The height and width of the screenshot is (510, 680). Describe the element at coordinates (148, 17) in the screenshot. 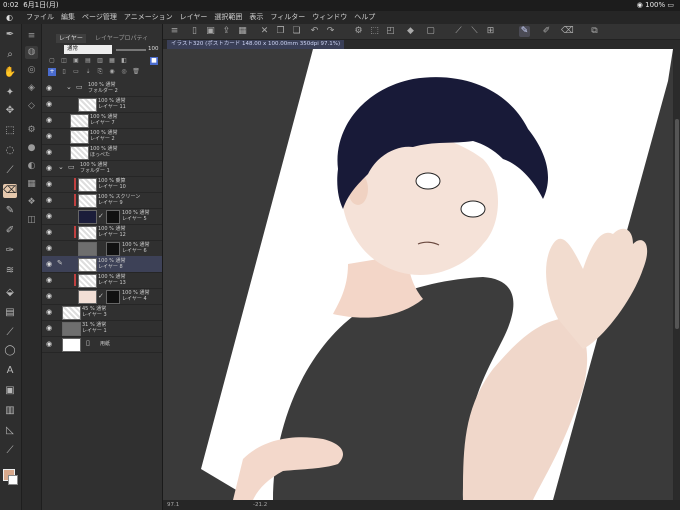

I see `menu-animation: アニメーション` at that location.